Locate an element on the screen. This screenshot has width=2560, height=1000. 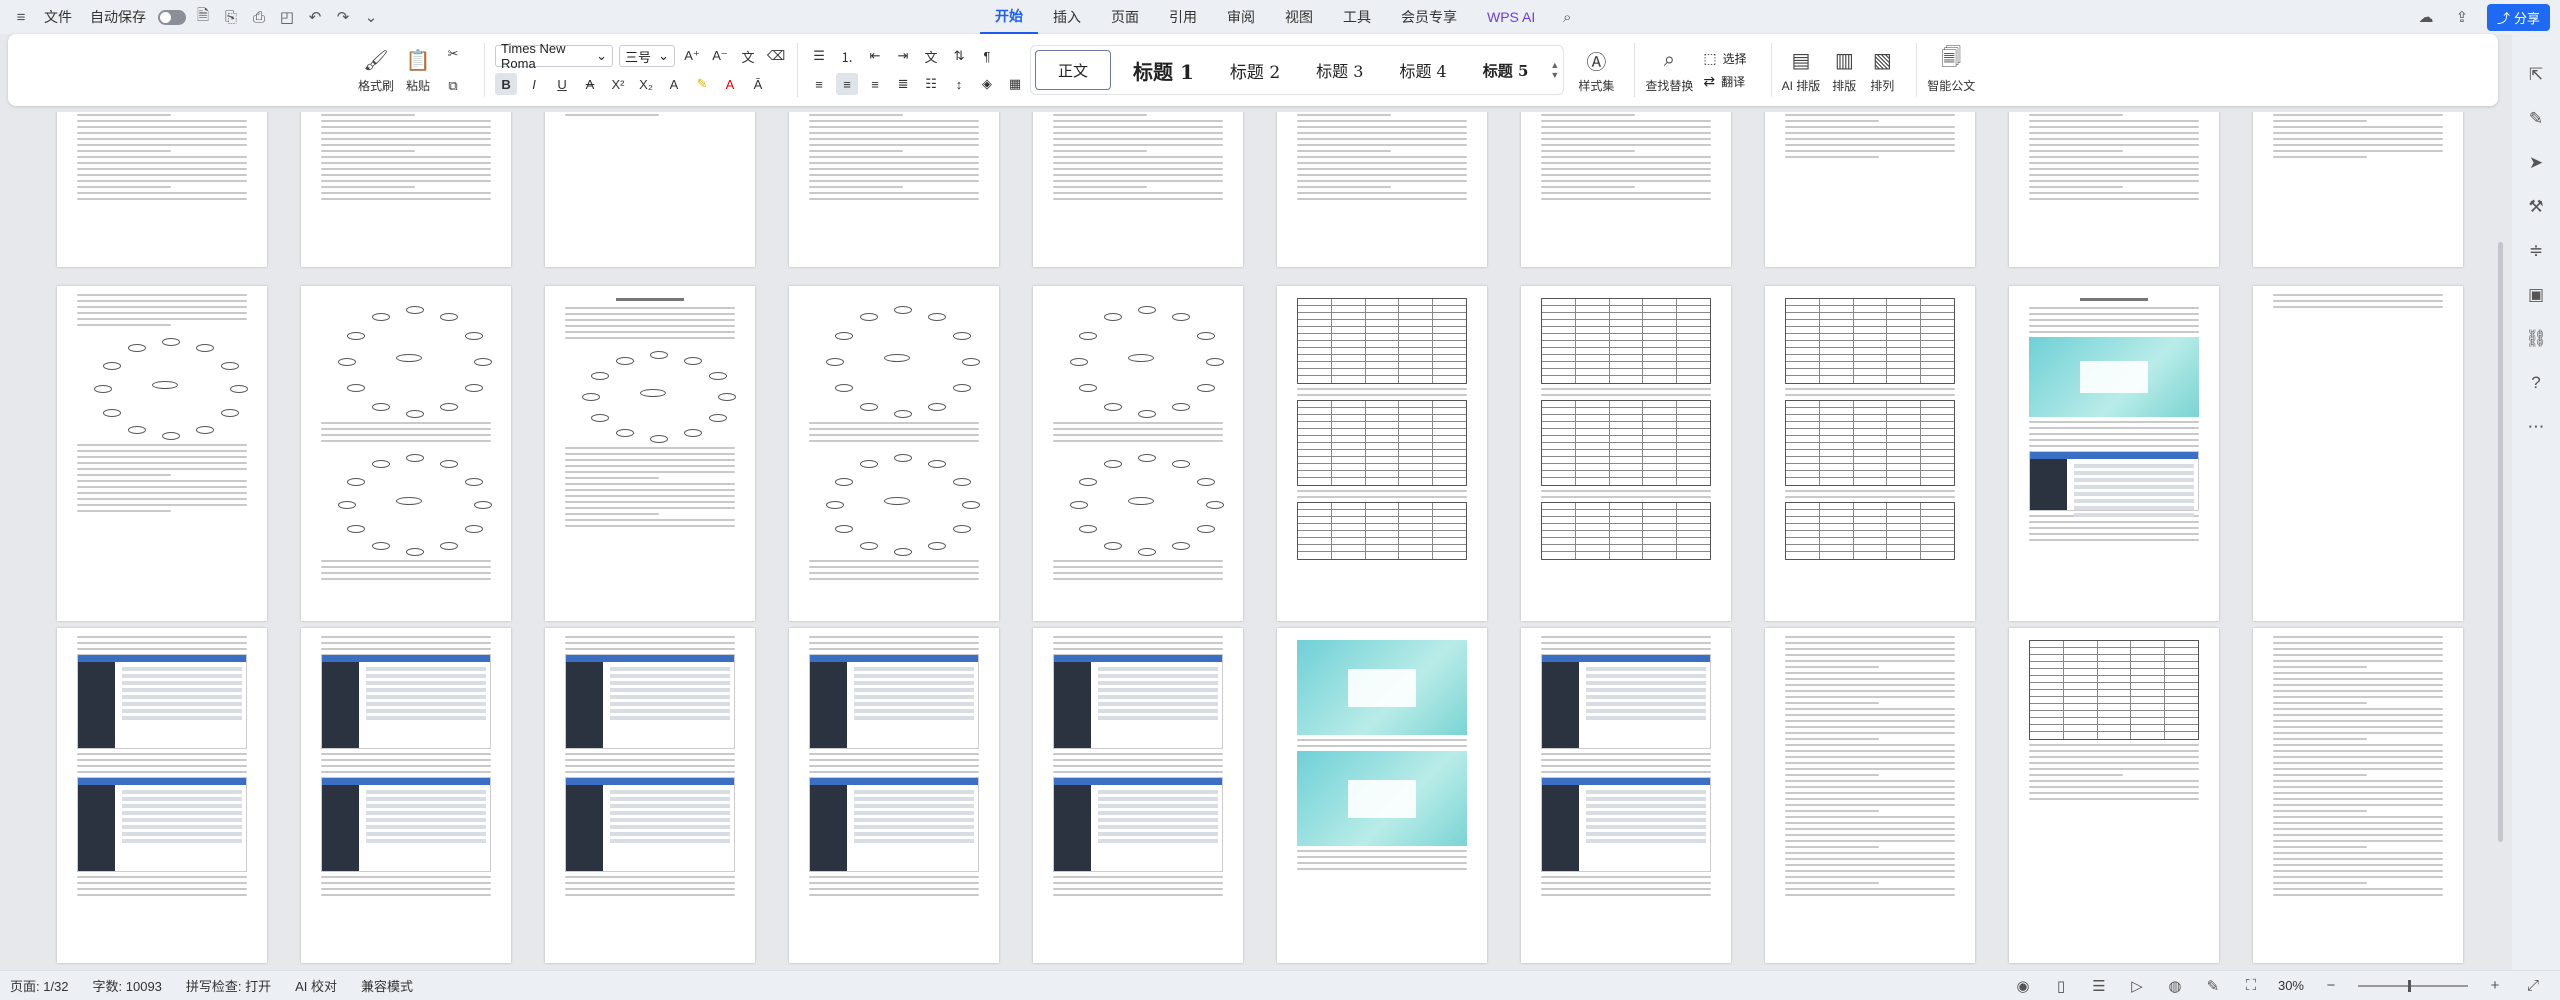
style-heading-4: 标题 4 is located at coordinates (1422, 70).